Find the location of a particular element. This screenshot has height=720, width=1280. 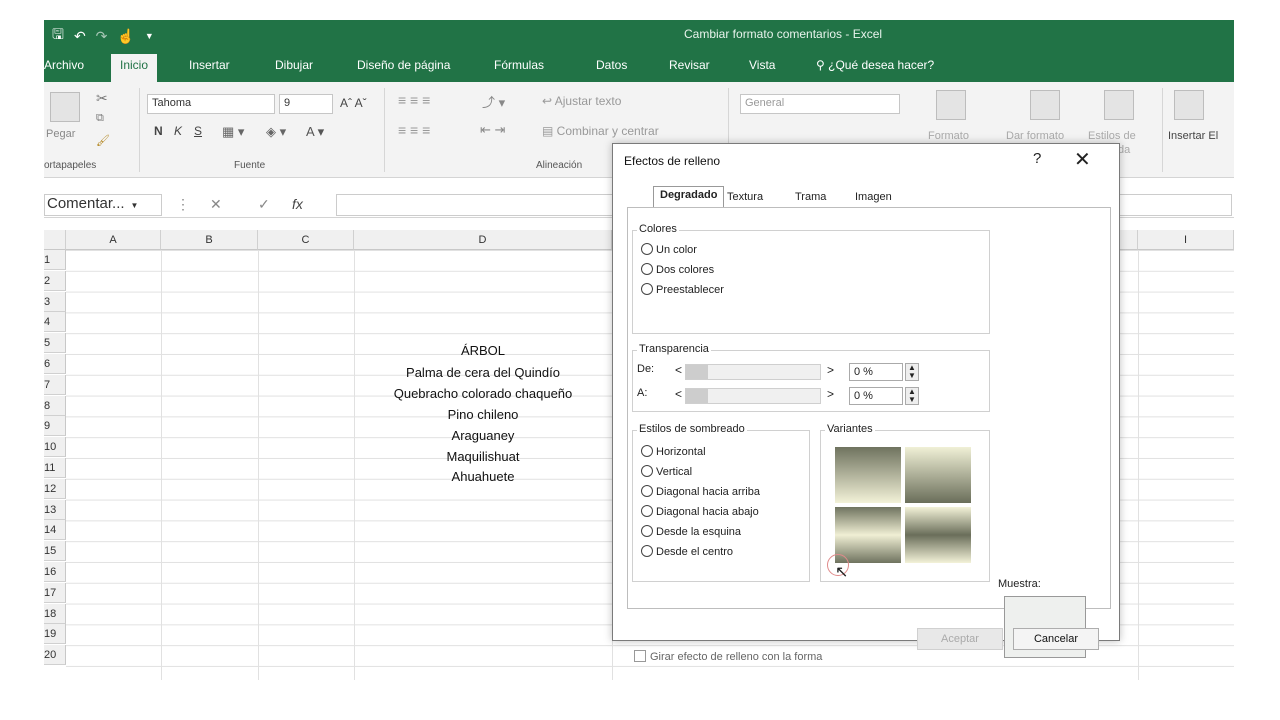

row-header: 14 is located at coordinates (55, 530).